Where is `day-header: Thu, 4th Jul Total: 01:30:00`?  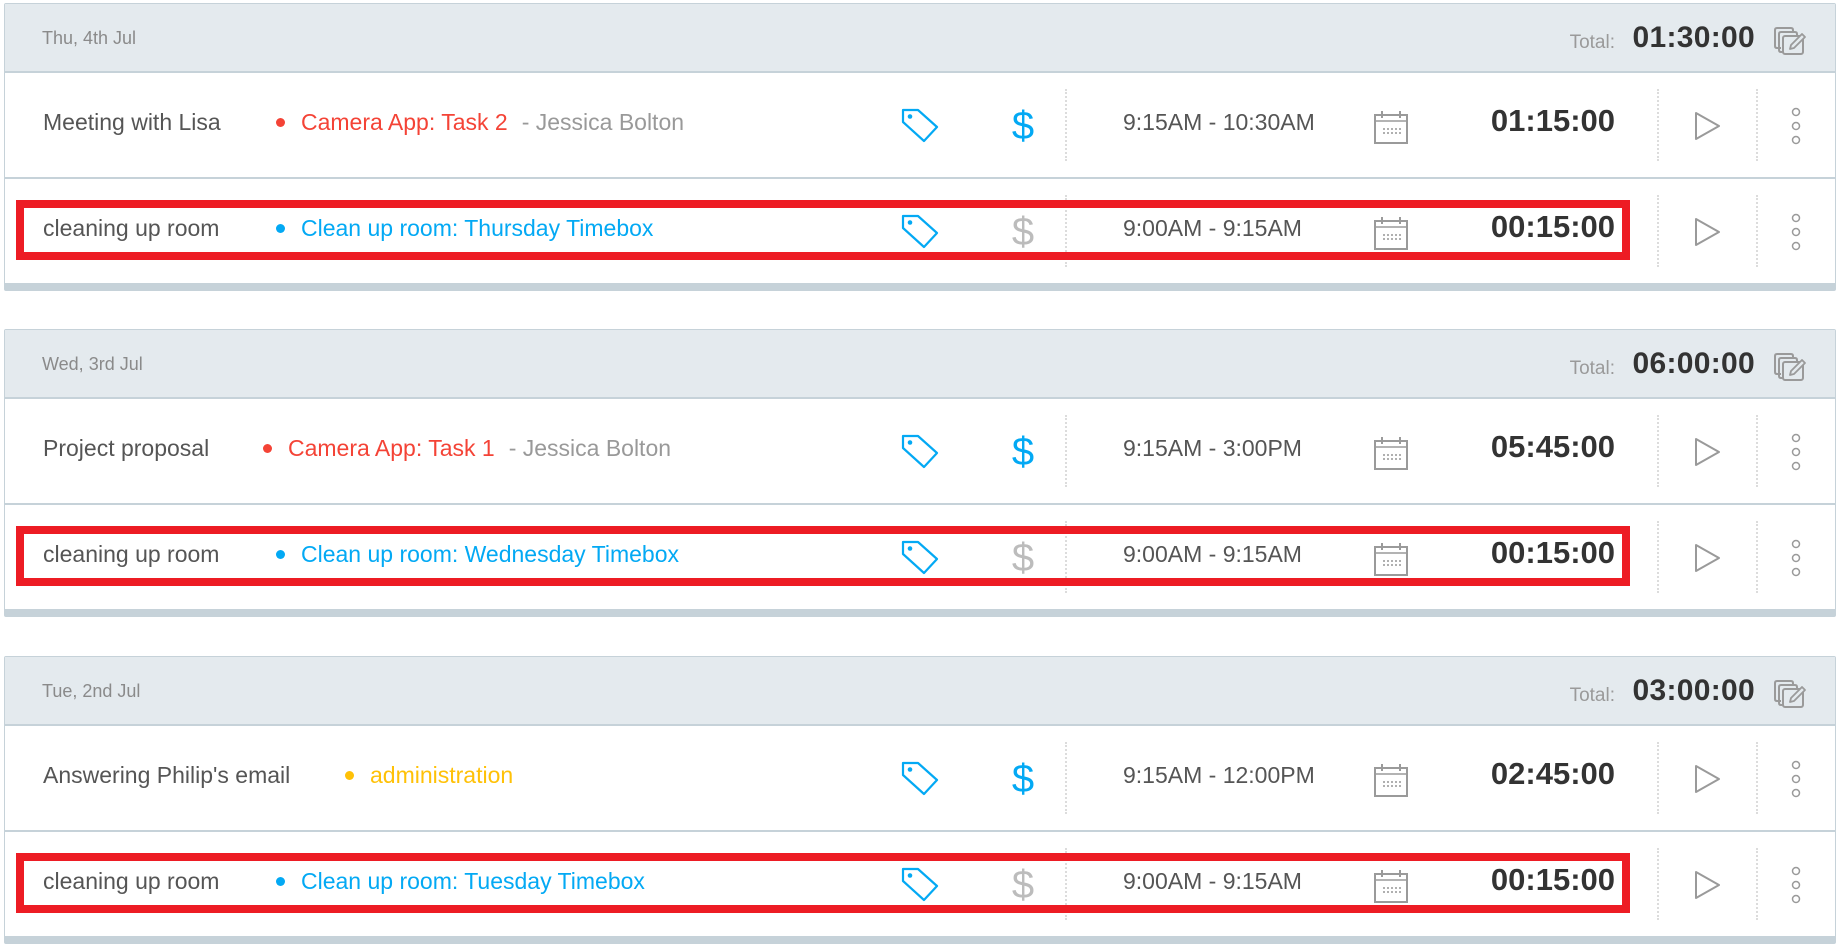
day-header: Thu, 4th Jul Total: 01:30:00 is located at coordinates (920, 38).